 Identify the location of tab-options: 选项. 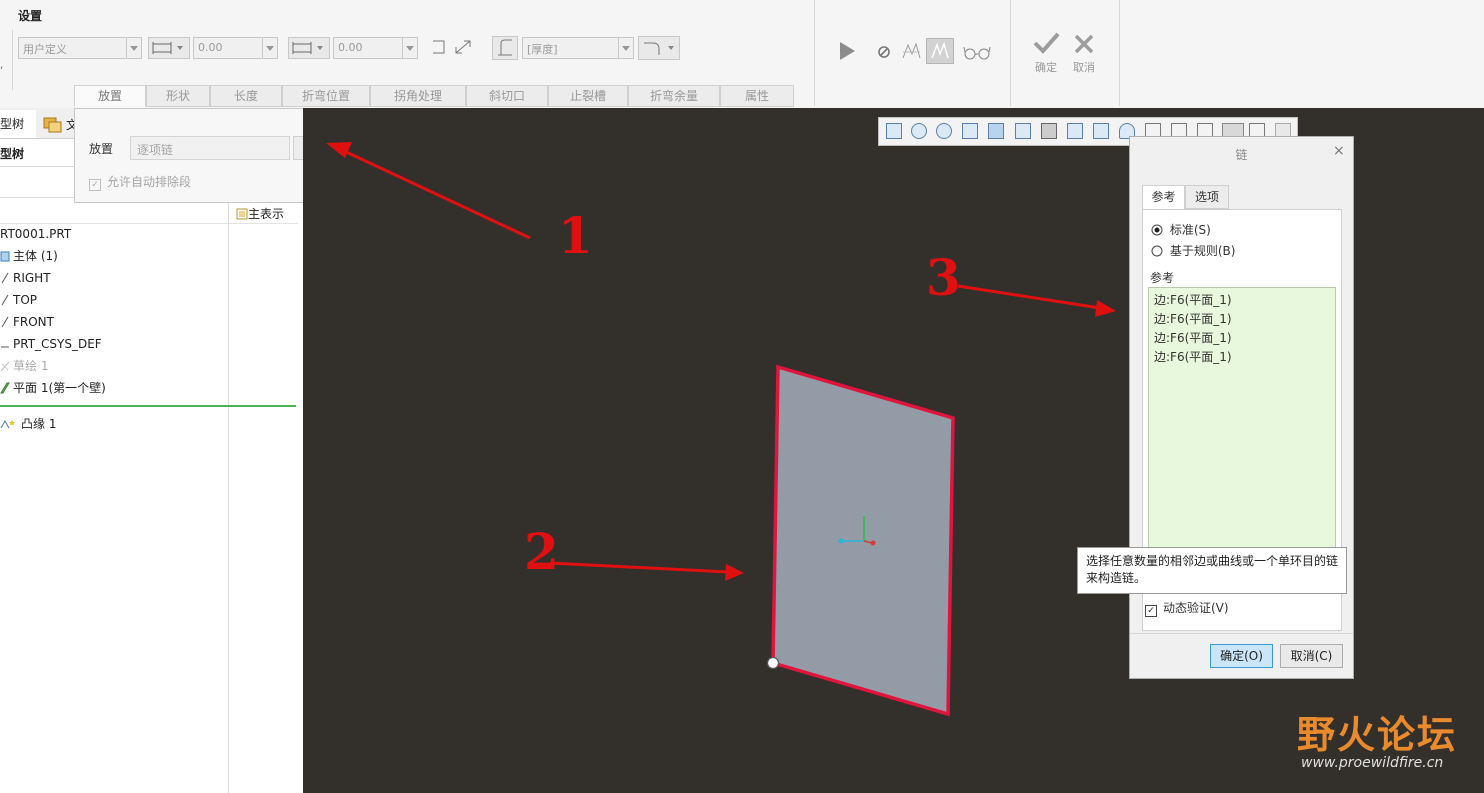
(1207, 197).